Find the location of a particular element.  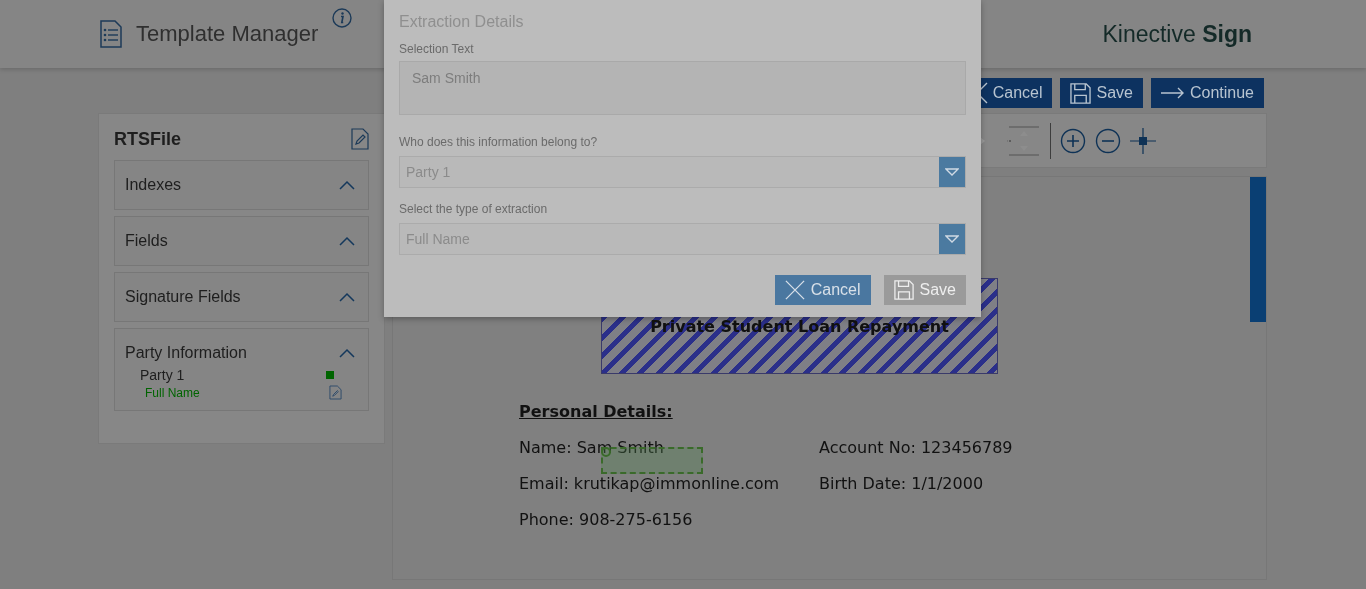

field-text: Phone: 908-275-6156 is located at coordinates (606, 519).